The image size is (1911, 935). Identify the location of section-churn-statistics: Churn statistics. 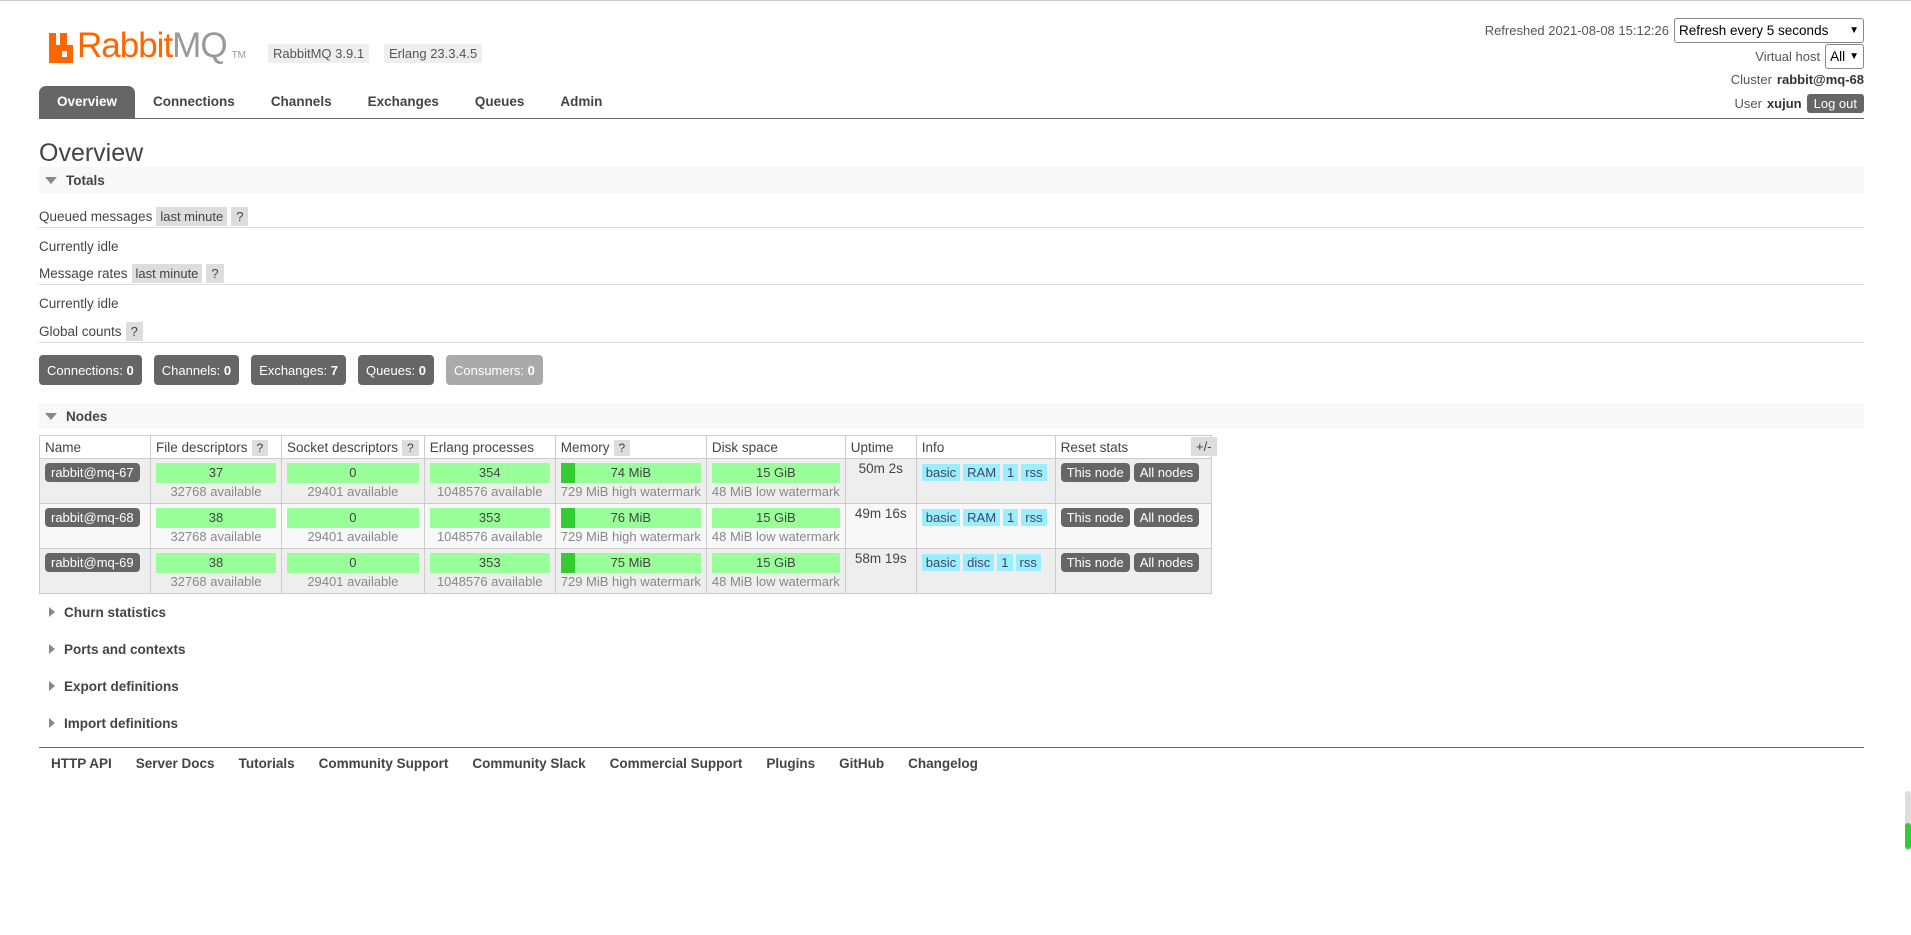
(102, 612).